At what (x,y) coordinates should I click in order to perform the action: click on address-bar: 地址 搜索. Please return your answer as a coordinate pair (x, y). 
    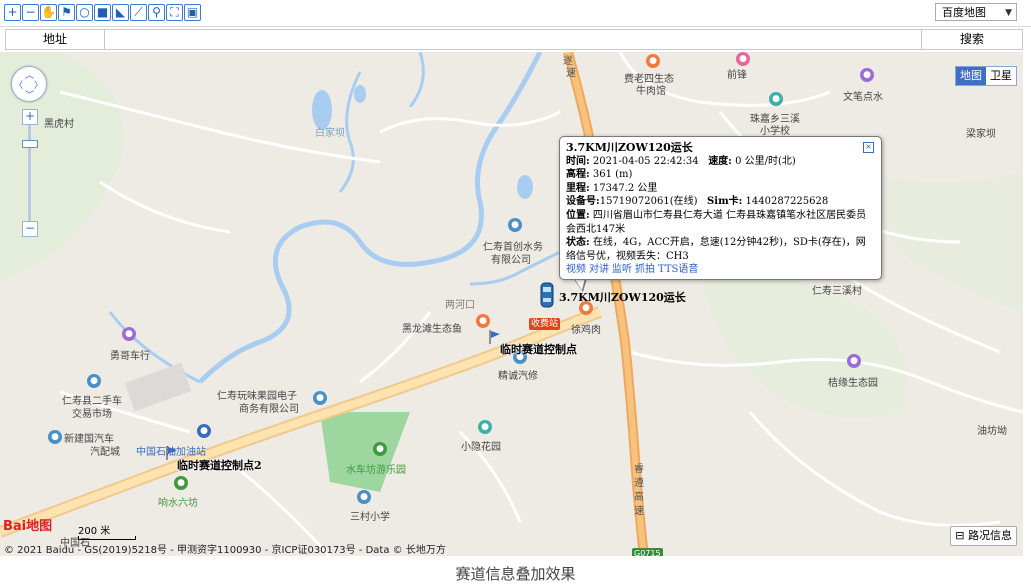
    Looking at the image, I should click on (514, 39).